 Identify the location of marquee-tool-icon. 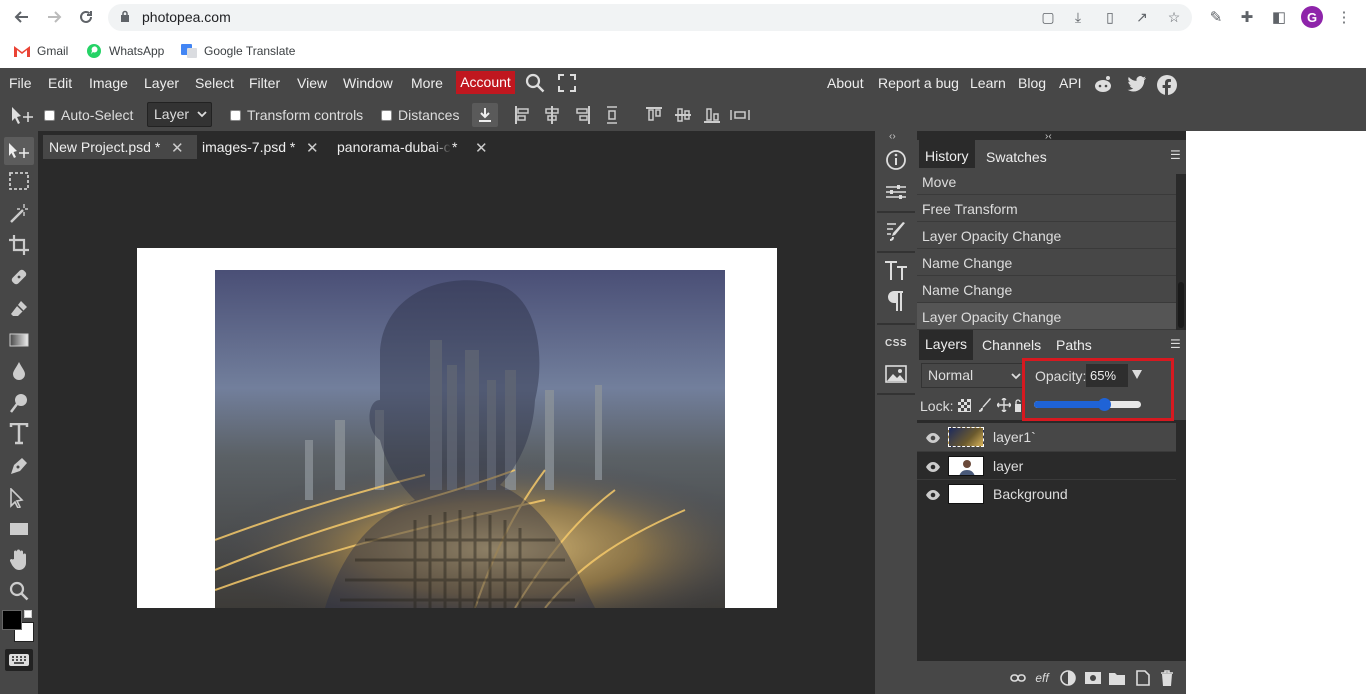
(19, 181).